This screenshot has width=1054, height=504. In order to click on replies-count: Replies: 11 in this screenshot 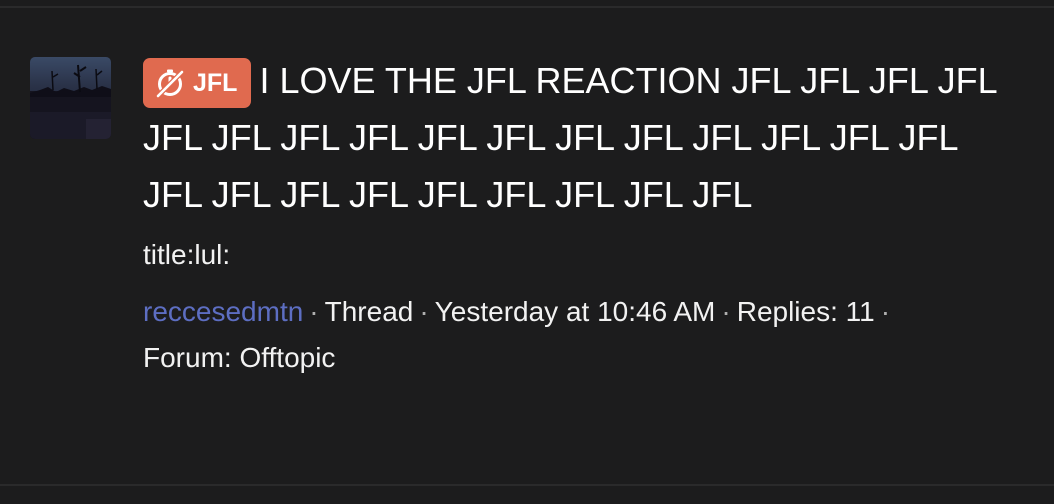, I will do `click(805, 311)`.